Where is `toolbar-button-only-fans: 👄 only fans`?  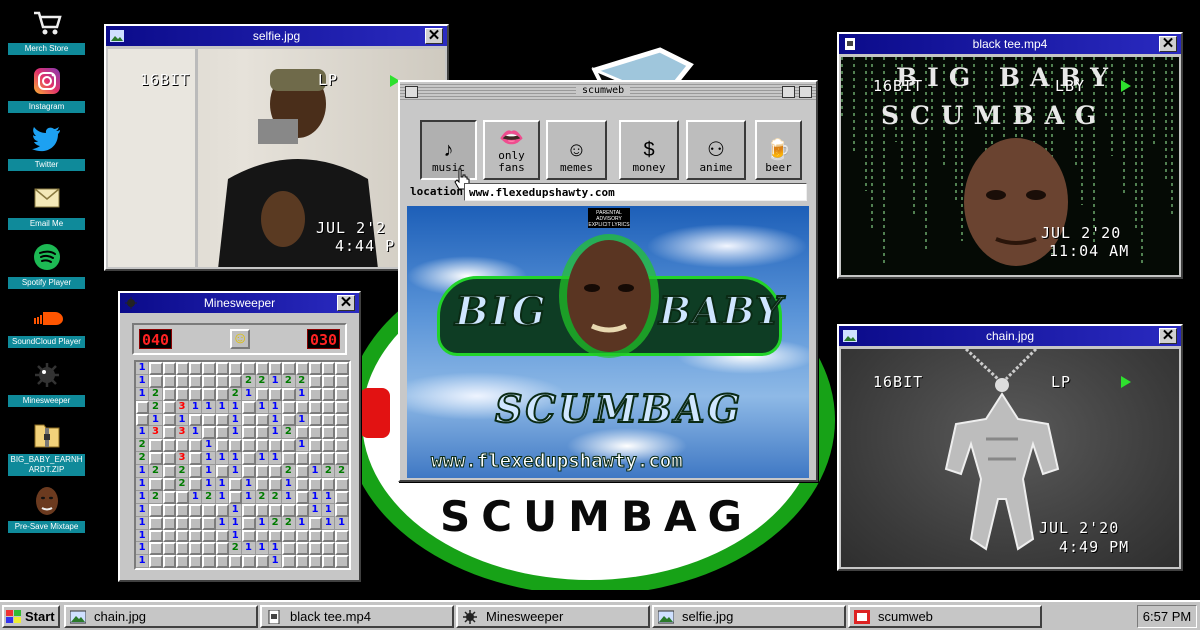
toolbar-button-only-fans: 👄 only fans is located at coordinates (511, 150).